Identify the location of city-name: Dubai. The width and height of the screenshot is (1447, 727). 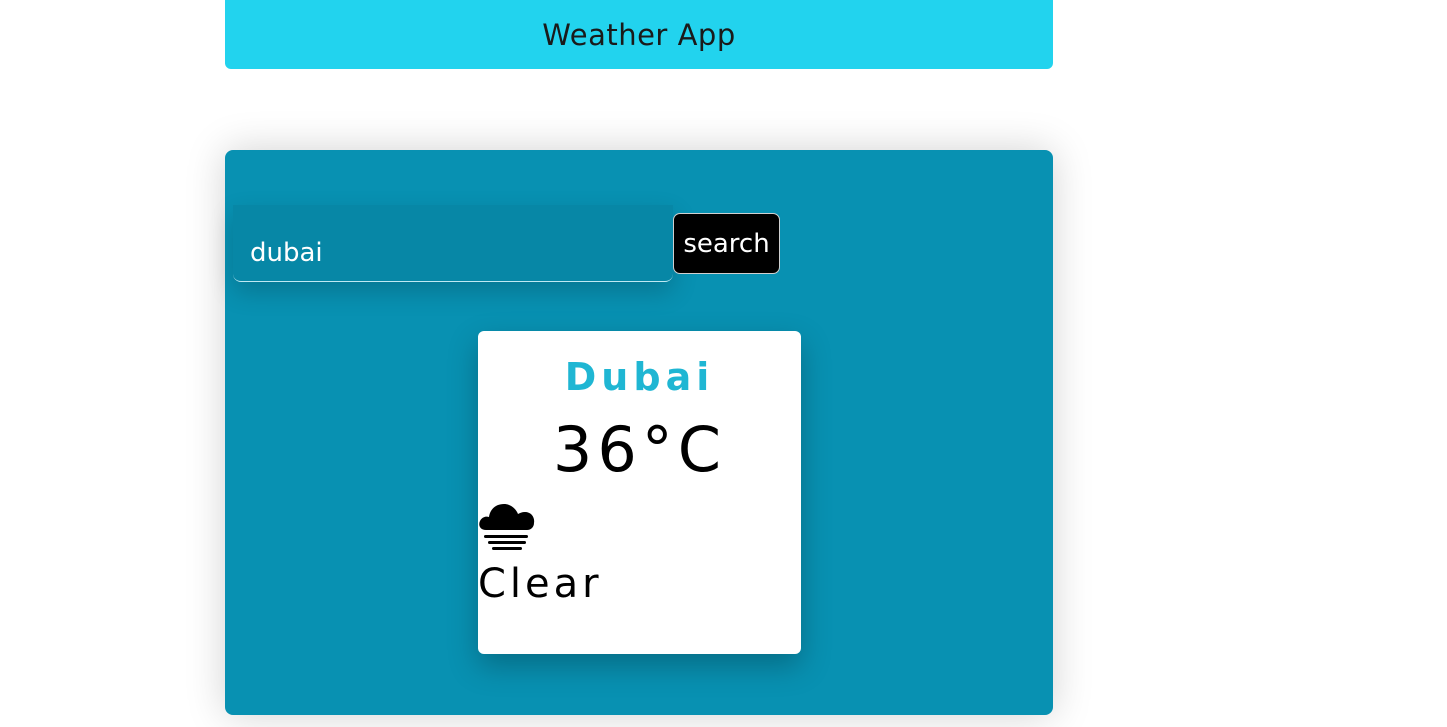
(639, 377).